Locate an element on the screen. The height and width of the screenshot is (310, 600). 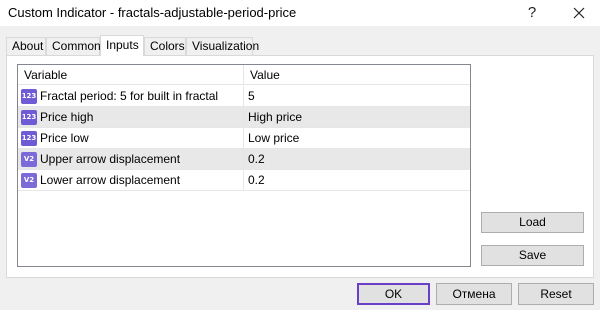
close-icon is located at coordinates (579, 13).